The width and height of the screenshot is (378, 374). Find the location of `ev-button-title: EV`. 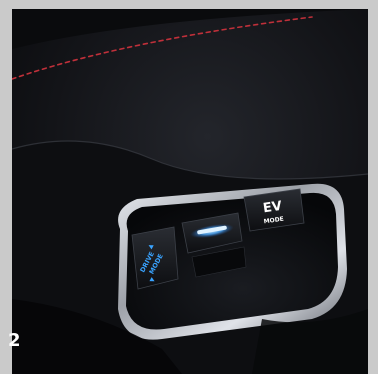

ev-button-title: EV is located at coordinates (272, 207).